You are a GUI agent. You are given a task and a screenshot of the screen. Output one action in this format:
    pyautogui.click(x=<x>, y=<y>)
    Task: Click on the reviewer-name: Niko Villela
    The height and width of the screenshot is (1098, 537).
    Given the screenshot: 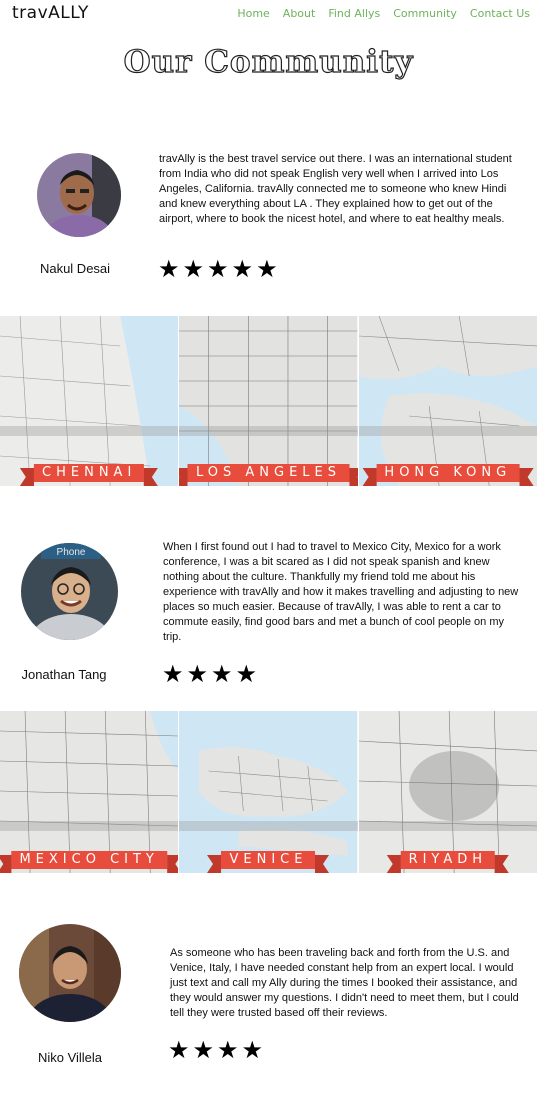 What is the action you would take?
    pyautogui.click(x=70, y=1057)
    